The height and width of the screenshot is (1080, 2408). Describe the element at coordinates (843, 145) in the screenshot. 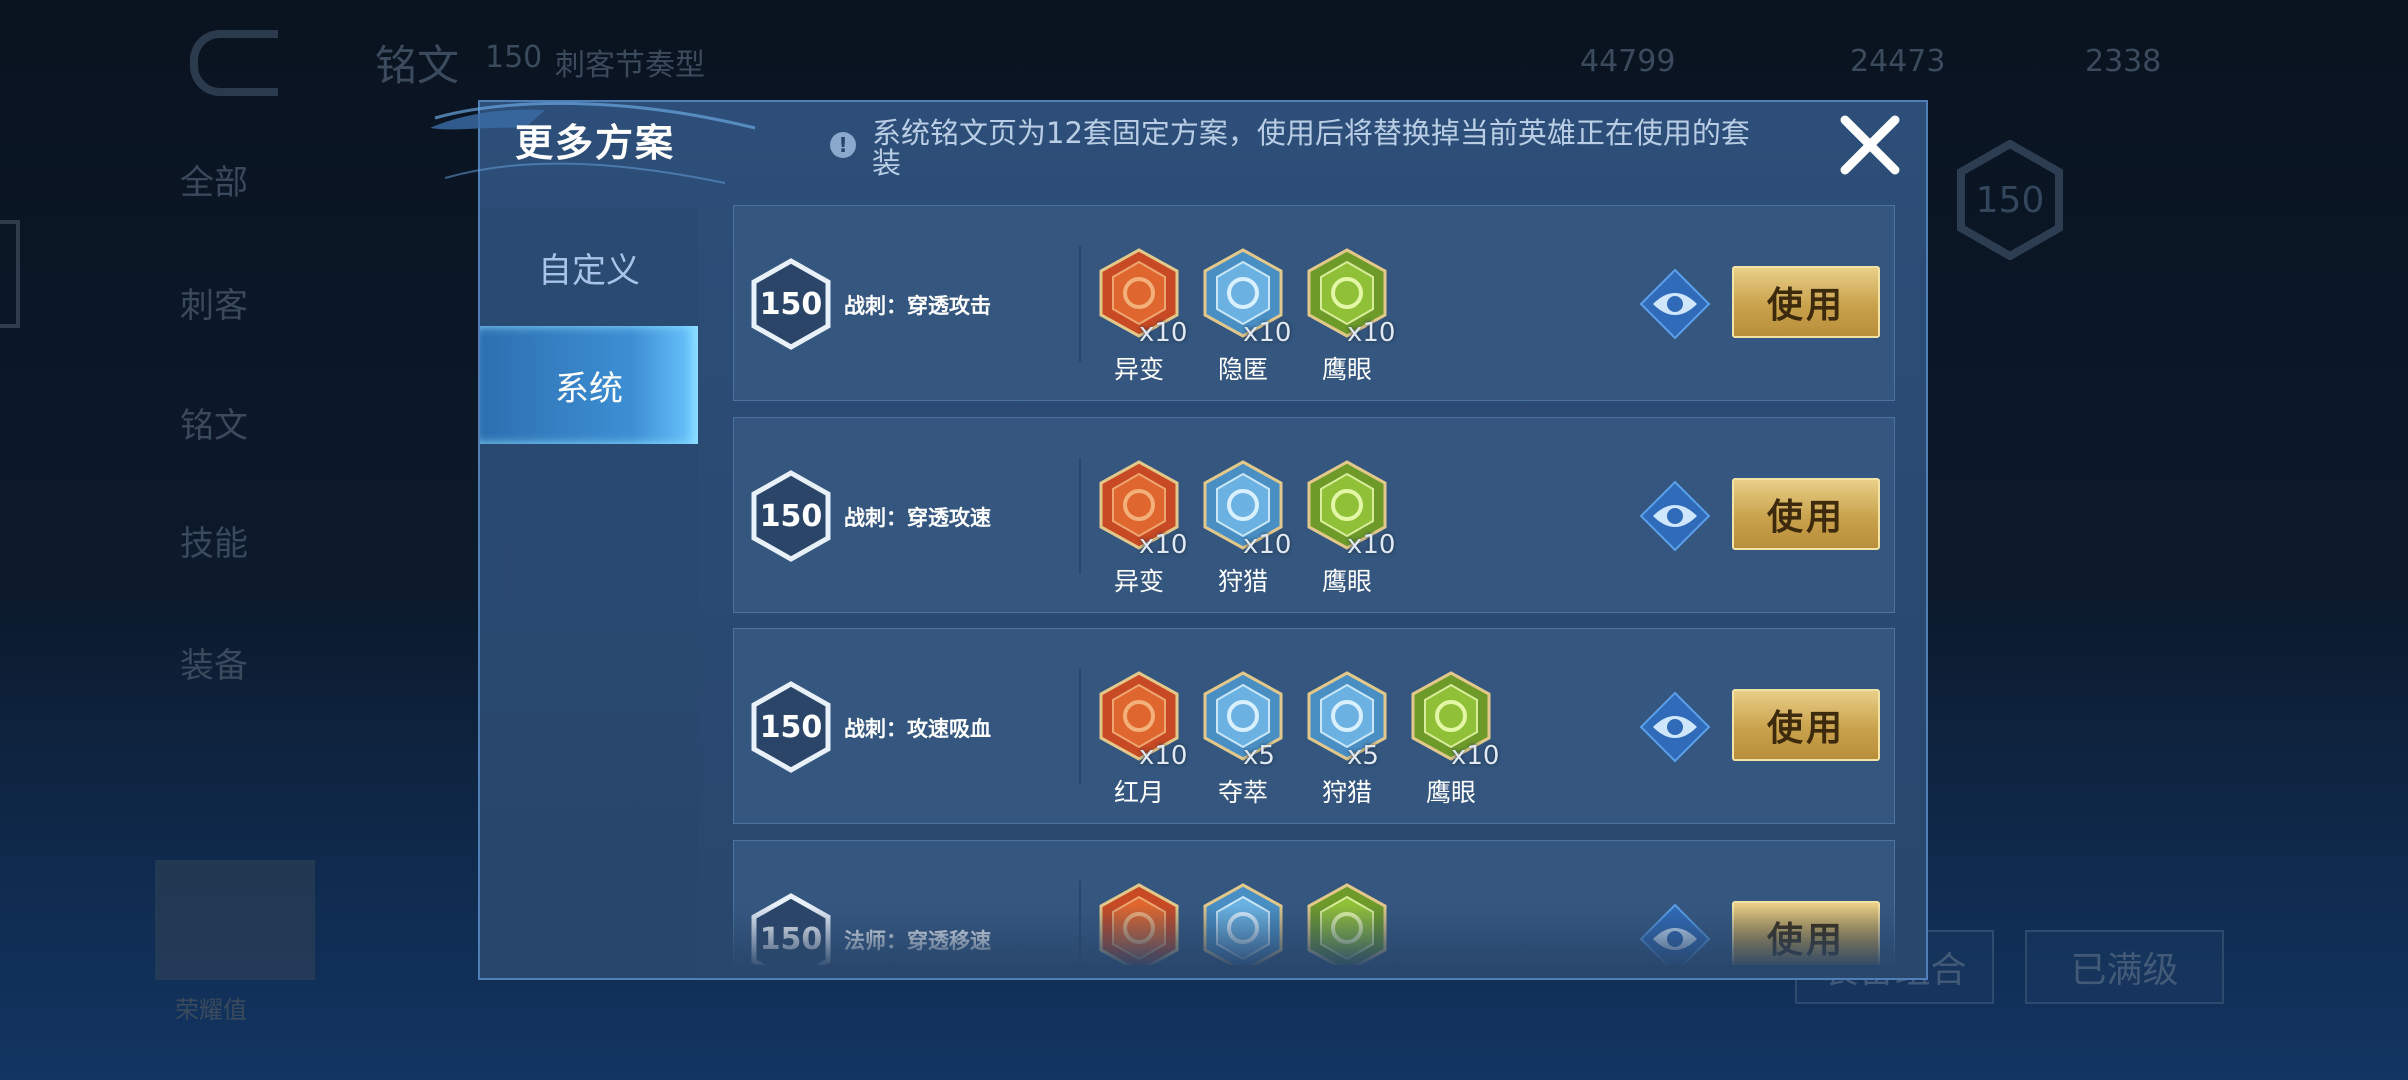

I see `info-icon: !` at that location.